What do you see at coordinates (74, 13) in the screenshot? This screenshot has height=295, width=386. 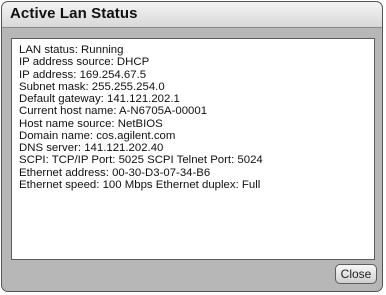 I see `dialog-title: Active Lan Status` at bounding box center [74, 13].